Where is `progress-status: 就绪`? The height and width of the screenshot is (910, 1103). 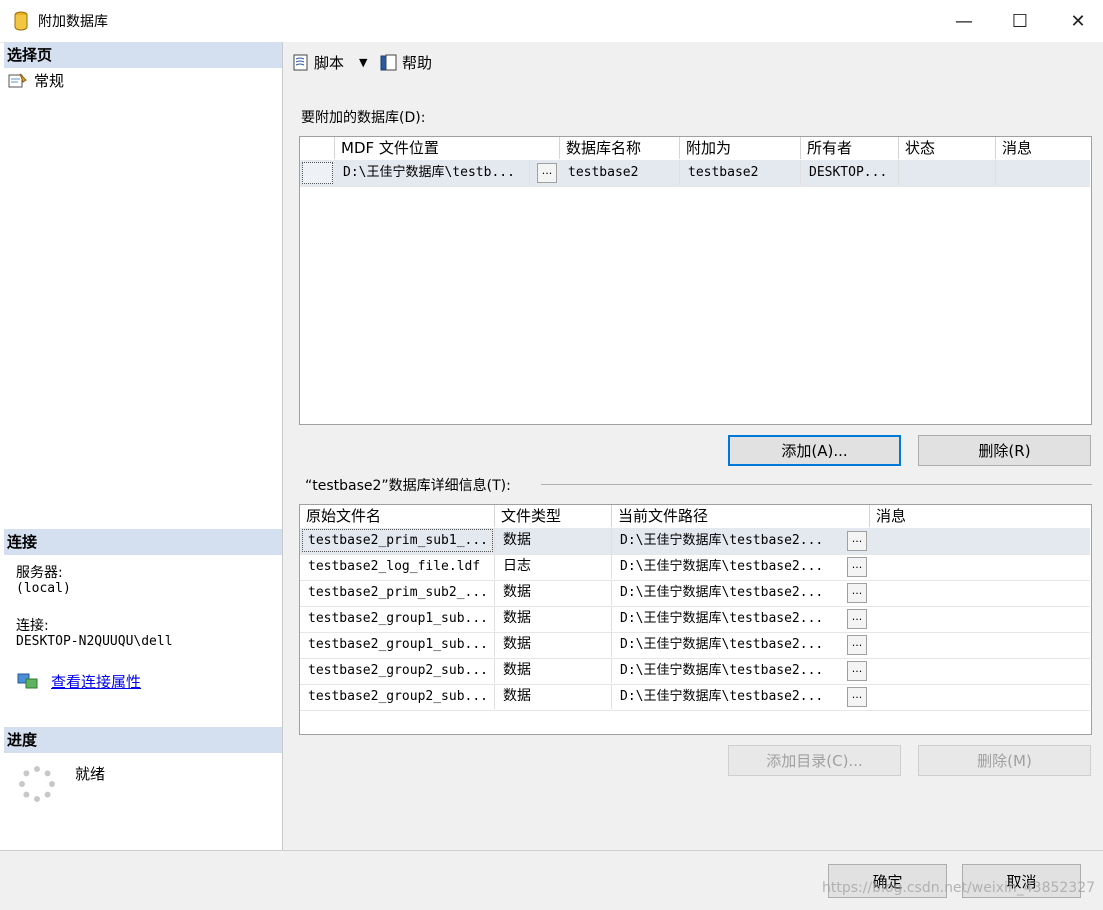
progress-status: 就绪 is located at coordinates (90, 774).